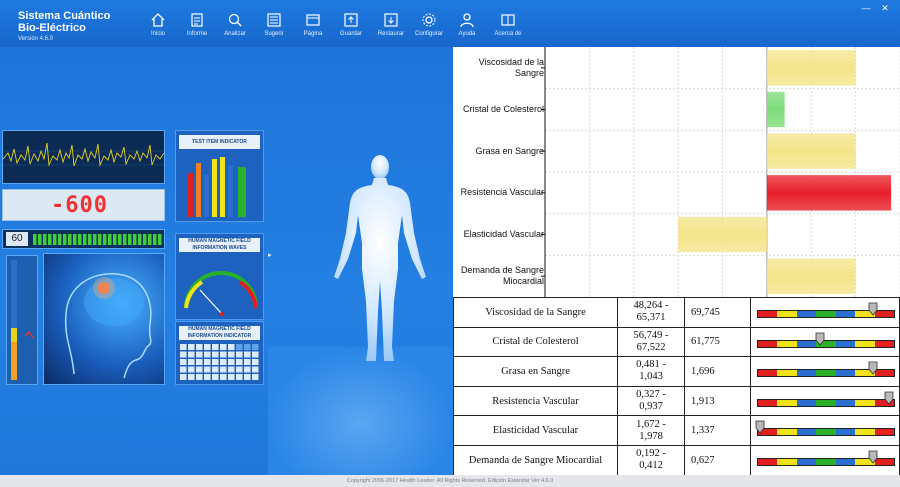 This screenshot has width=900, height=487. I want to click on information-waves-panel: HUMAN MAGNETIC FIELD INFORMATION WAVES, so click(219, 276).